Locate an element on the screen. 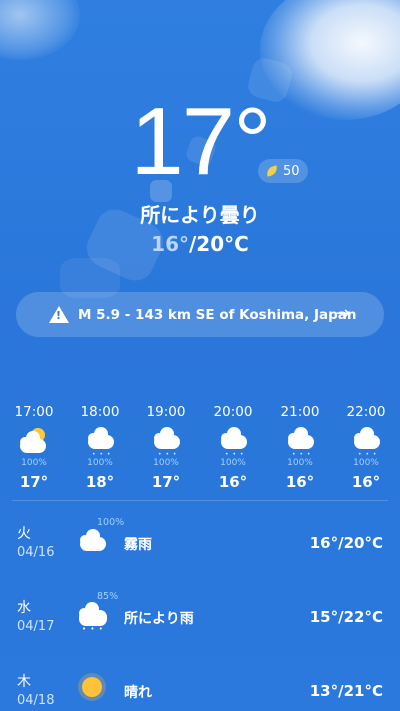 The height and width of the screenshot is (711, 400). hour-time: 18:00 is located at coordinates (100, 412).